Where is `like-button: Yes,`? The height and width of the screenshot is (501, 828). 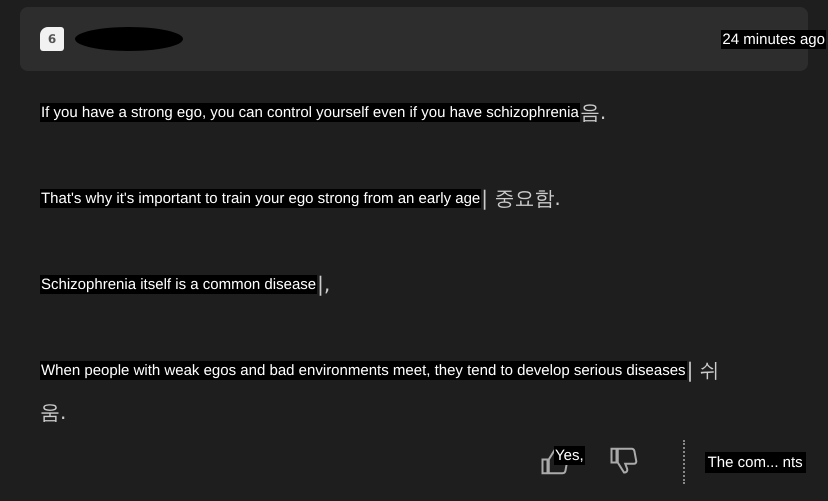 like-button: Yes, is located at coordinates (562, 462).